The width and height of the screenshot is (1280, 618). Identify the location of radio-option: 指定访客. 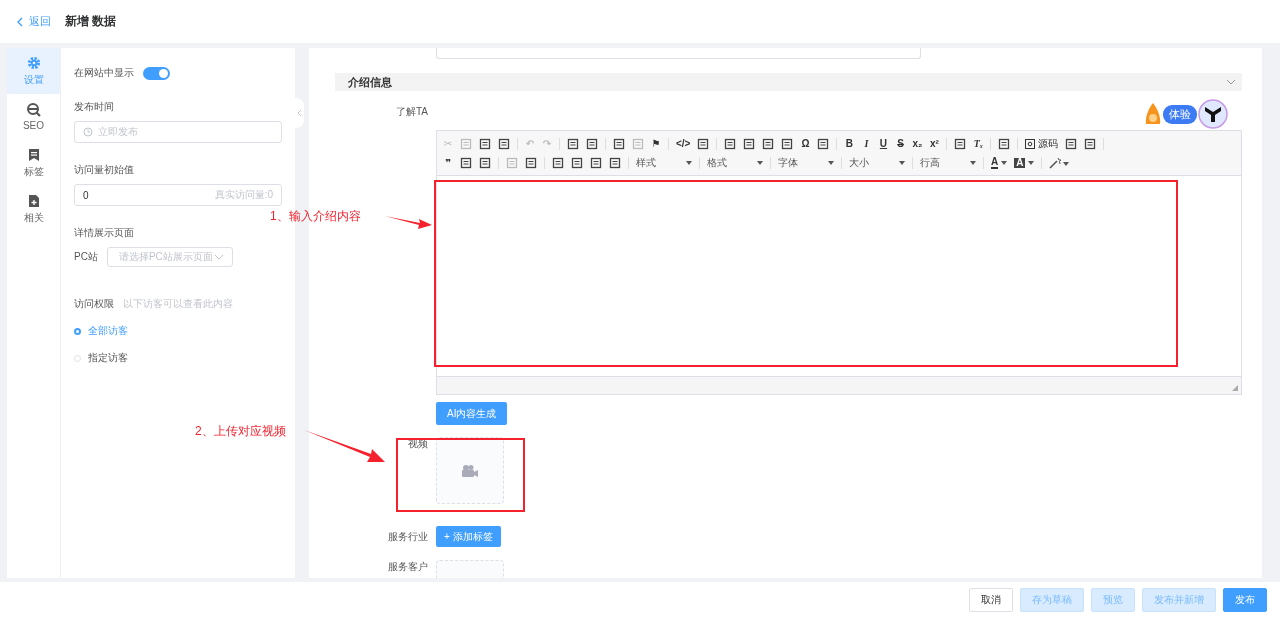
(178, 358).